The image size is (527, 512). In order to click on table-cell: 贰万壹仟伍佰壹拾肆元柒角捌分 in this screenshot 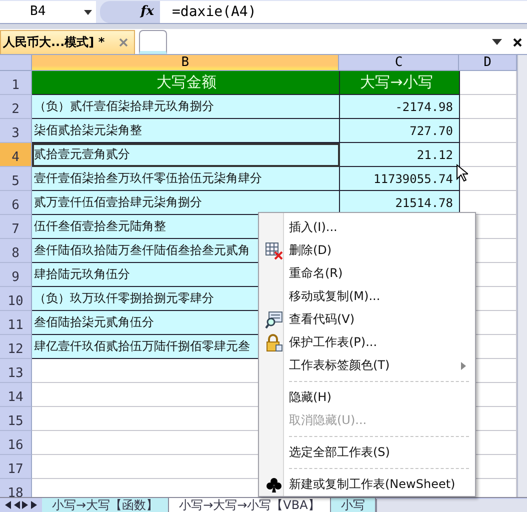, I will do `click(186, 203)`.